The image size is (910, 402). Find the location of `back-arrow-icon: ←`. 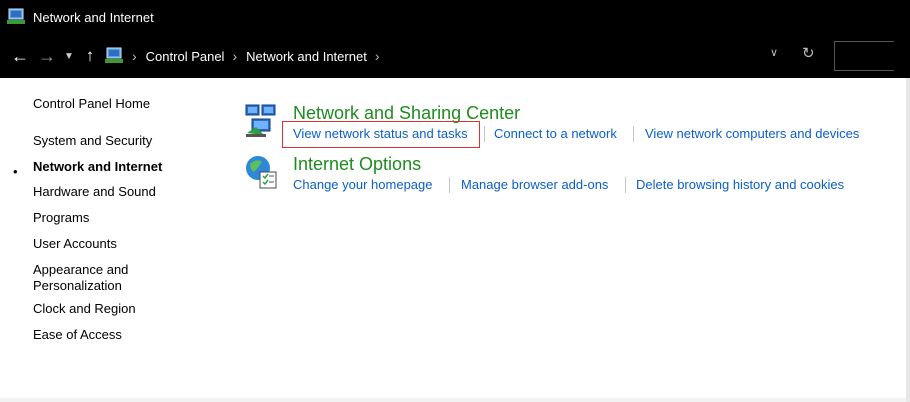

back-arrow-icon: ← is located at coordinates (20, 56).